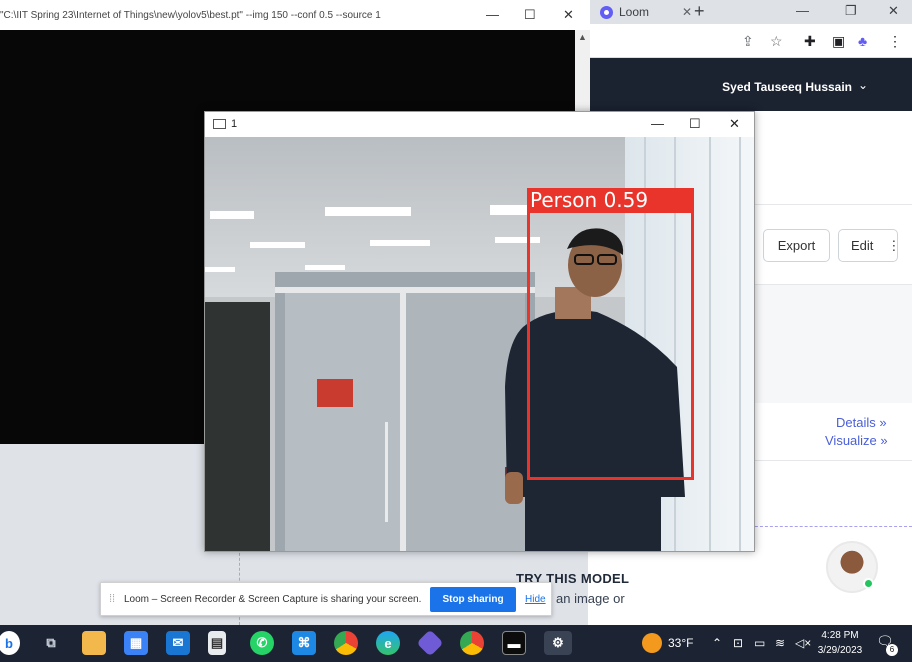 The image size is (912, 662). I want to click on webcam-maximize-button: ☐, so click(695, 124).